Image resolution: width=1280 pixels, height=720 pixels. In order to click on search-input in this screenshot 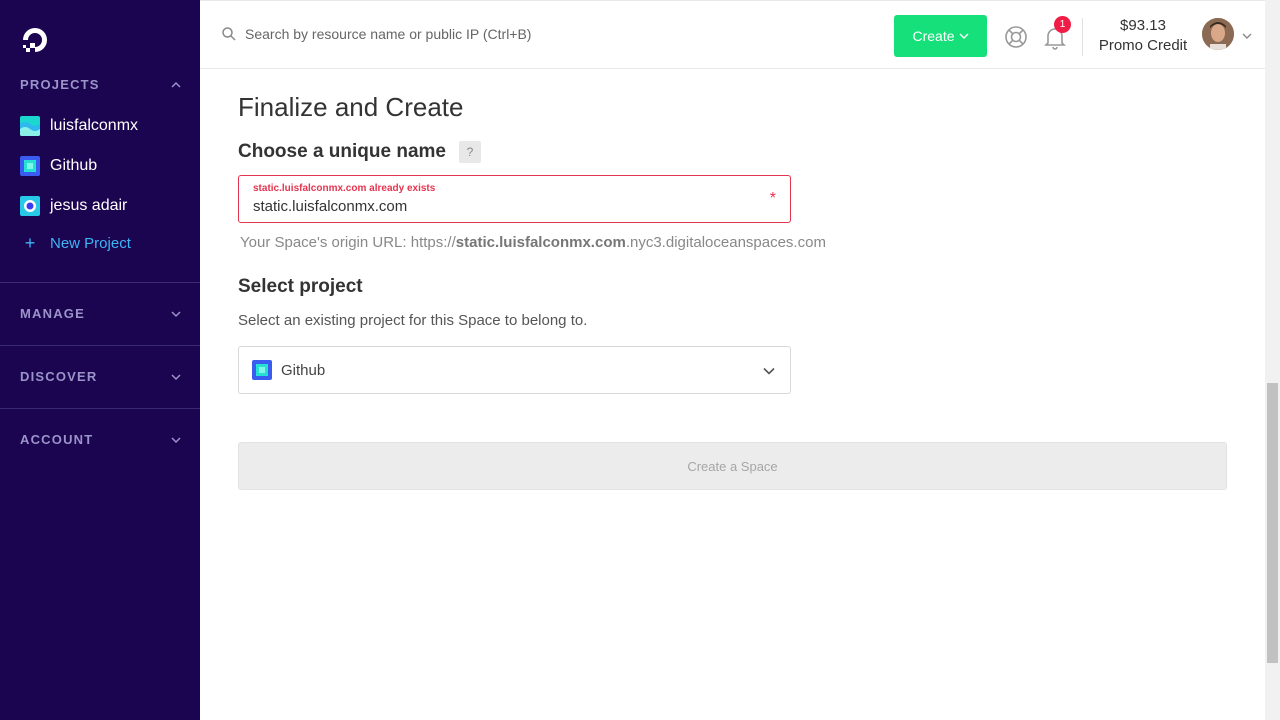, I will do `click(455, 34)`.